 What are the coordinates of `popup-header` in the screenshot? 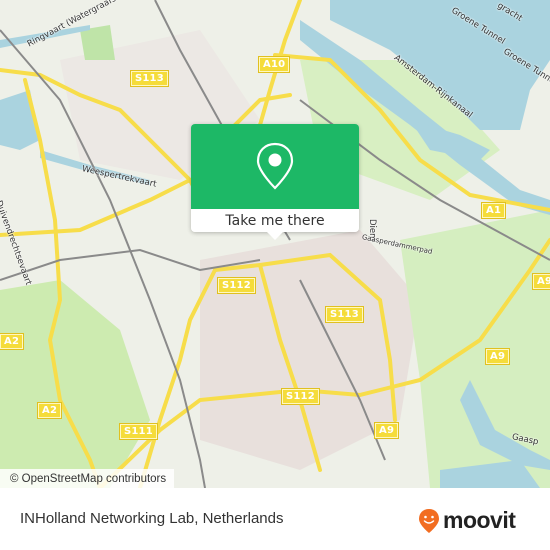 It's located at (275, 166).